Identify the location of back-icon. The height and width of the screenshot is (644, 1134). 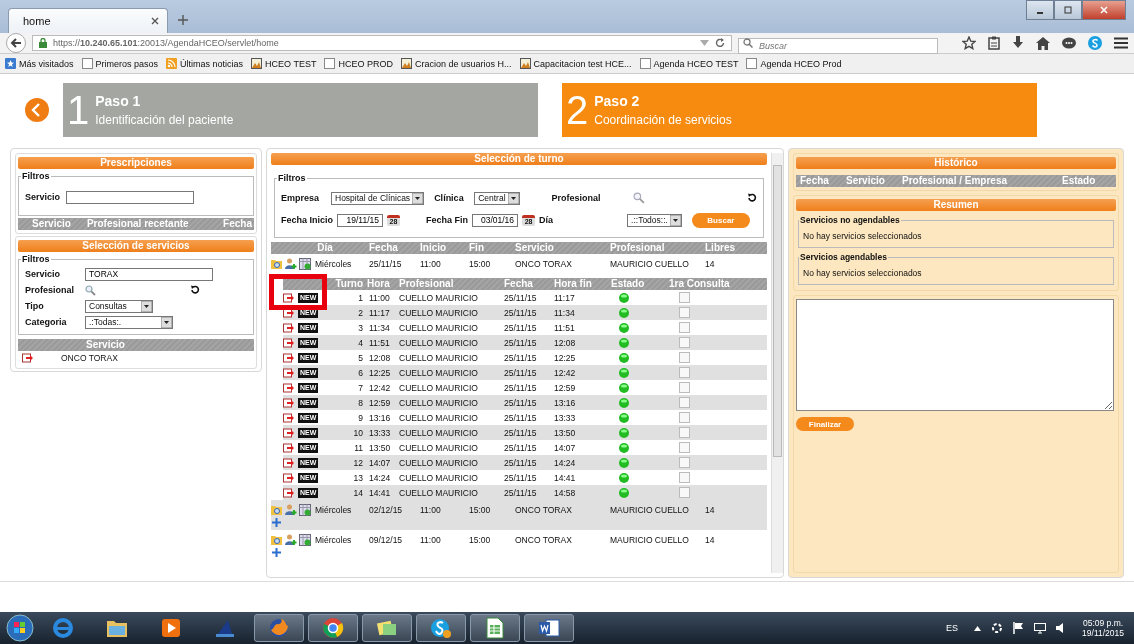
(37, 110).